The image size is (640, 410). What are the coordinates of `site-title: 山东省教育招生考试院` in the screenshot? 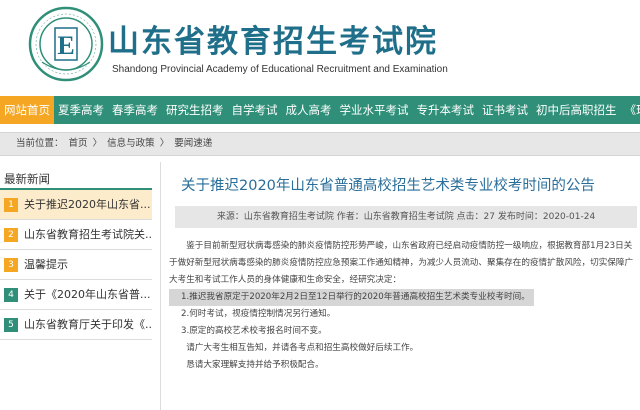 It's located at (273, 42).